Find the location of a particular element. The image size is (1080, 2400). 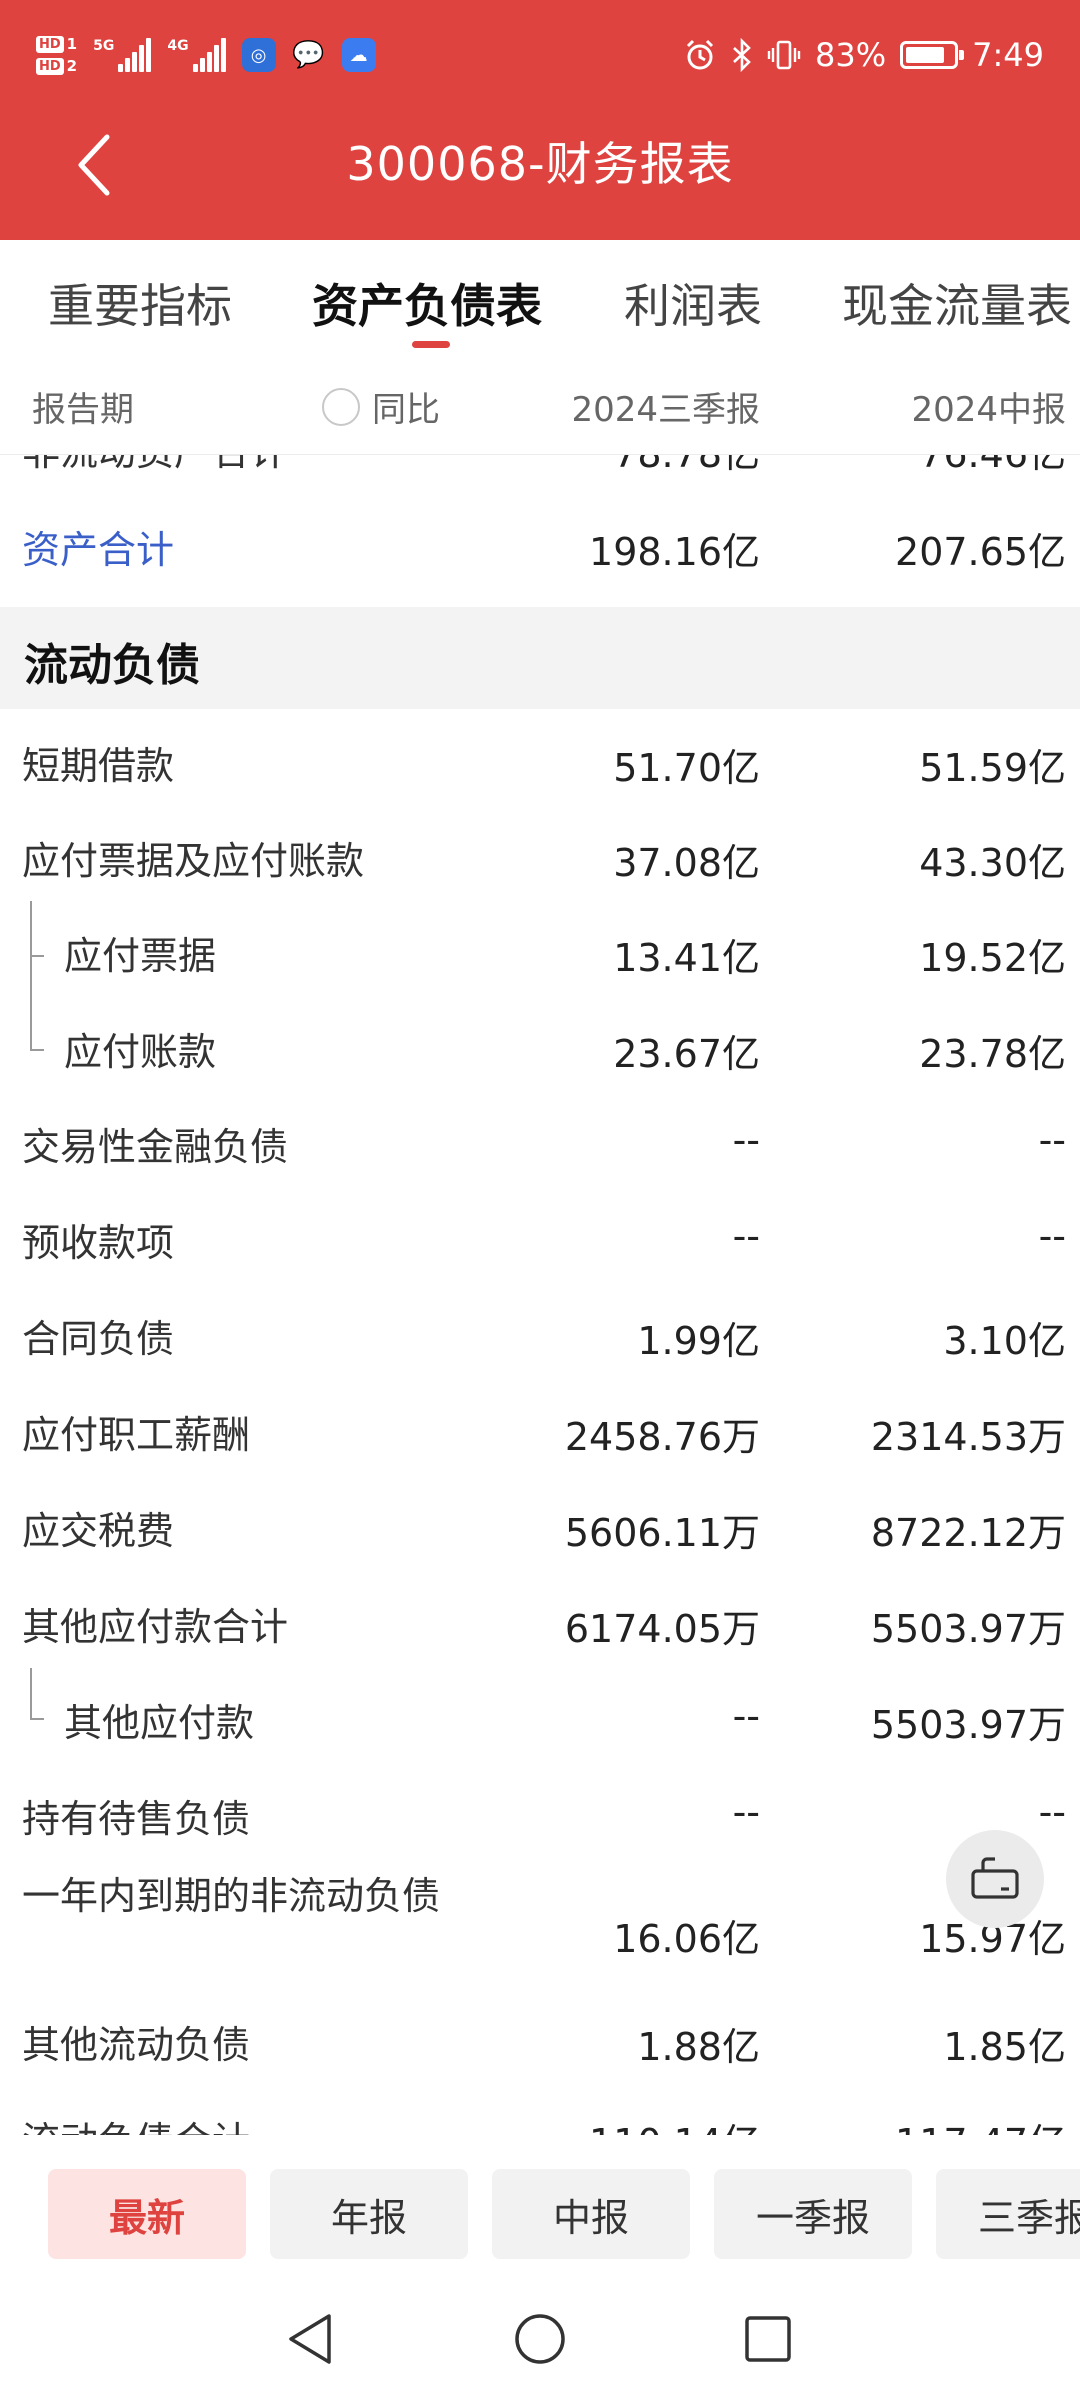

signal-5g-icon: 5G is located at coordinates (122, 55).